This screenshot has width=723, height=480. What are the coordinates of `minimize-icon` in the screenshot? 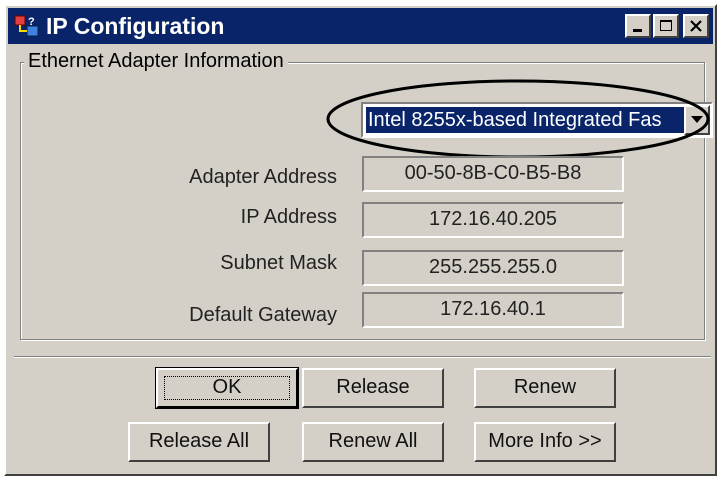 It's located at (638, 26).